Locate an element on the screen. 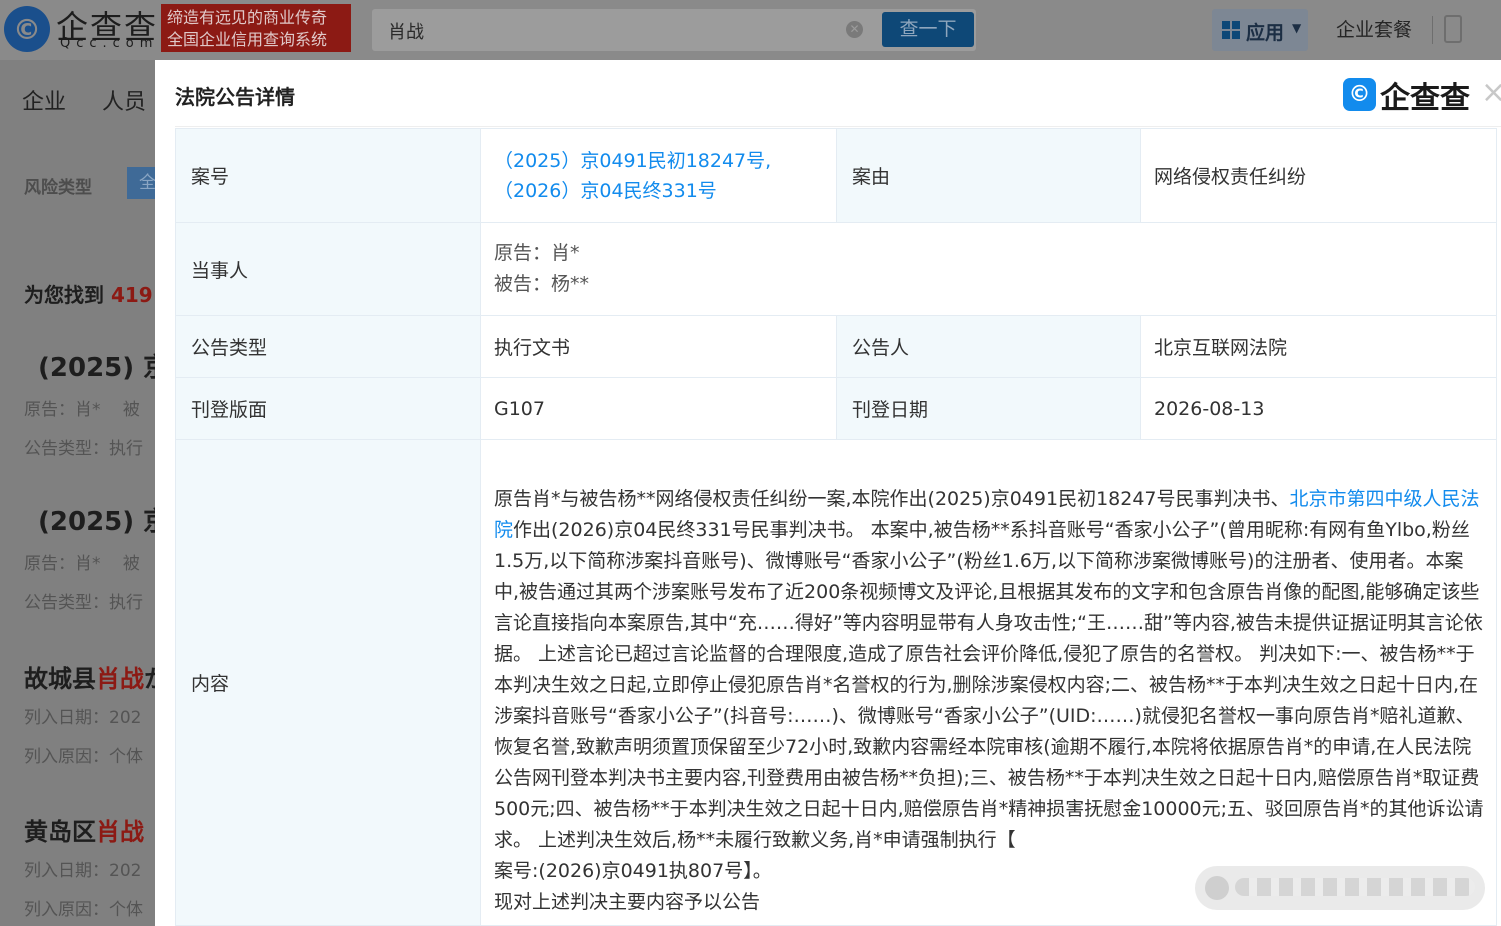  result-title-prefix: 黄岛区 is located at coordinates (60, 832).